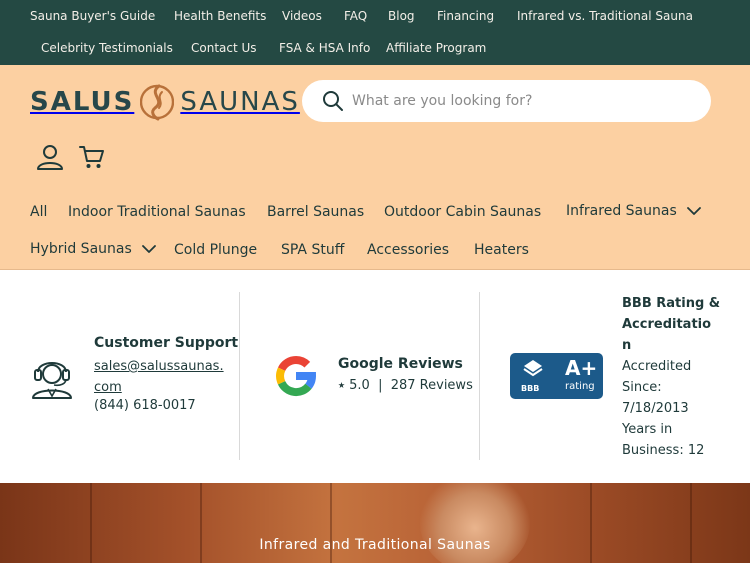 Image resolution: width=750 pixels, height=563 pixels. What do you see at coordinates (333, 101) in the screenshot?
I see `search-icon` at bounding box center [333, 101].